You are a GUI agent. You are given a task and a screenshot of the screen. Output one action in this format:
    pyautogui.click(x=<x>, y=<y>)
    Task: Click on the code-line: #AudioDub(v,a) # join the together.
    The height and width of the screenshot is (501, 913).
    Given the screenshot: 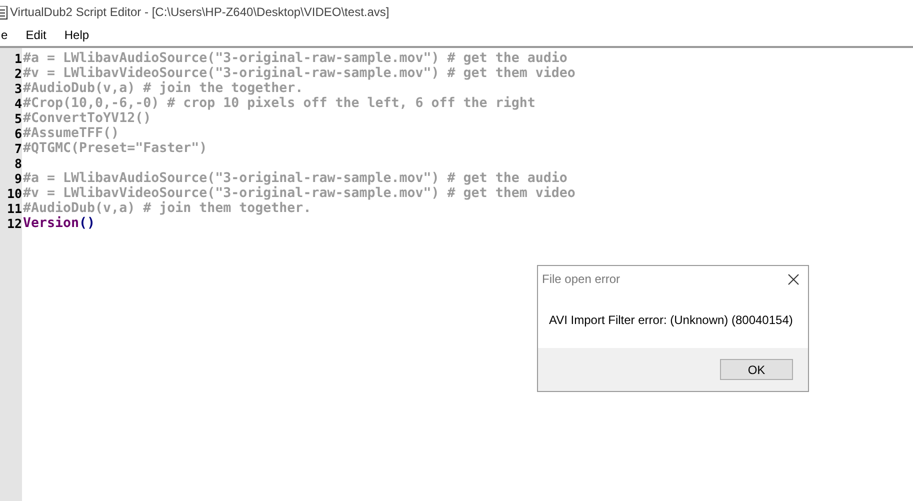 What is the action you would take?
    pyautogui.click(x=163, y=88)
    